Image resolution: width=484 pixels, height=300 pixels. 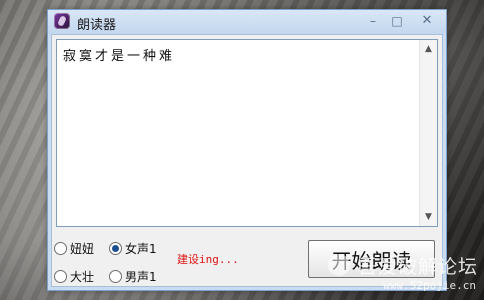 What do you see at coordinates (62, 21) in the screenshot?
I see `app-icon` at bounding box center [62, 21].